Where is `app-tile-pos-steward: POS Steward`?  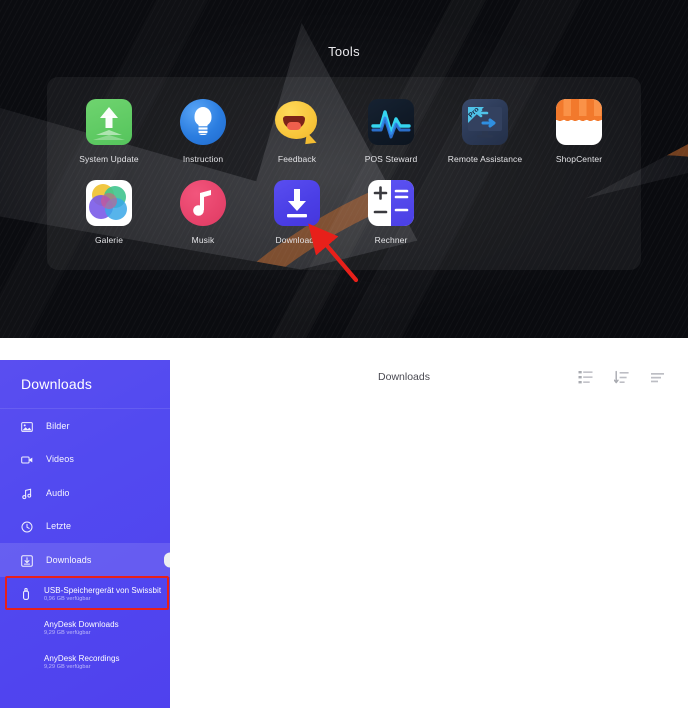
app-tile-pos-steward: POS Steward is located at coordinates (391, 131).